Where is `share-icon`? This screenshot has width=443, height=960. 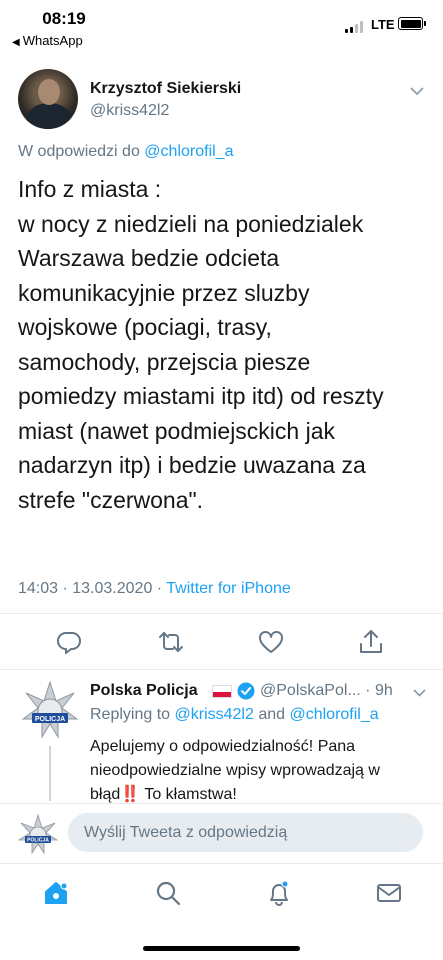 share-icon is located at coordinates (371, 642).